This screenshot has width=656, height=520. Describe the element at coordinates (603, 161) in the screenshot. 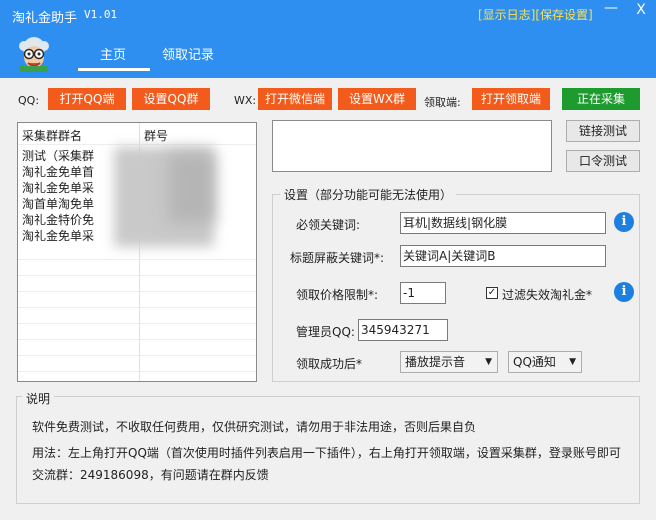

I see `password-test-button: 口令测试` at that location.